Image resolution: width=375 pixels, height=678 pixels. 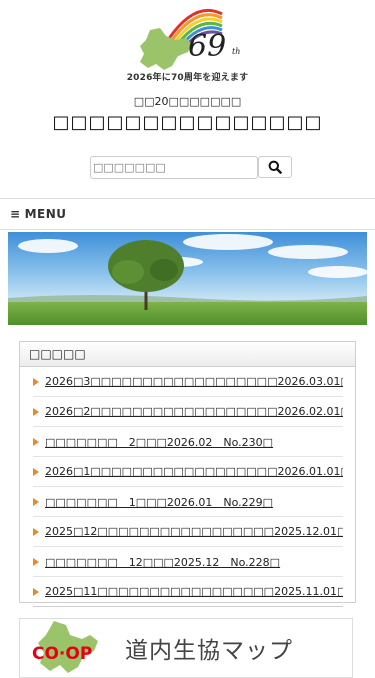 What do you see at coordinates (194, 411) in the screenshot?
I see `news-link: 2026□2□□□□□□□□□□□□□□□□□□2026.02.01□` at bounding box center [194, 411].